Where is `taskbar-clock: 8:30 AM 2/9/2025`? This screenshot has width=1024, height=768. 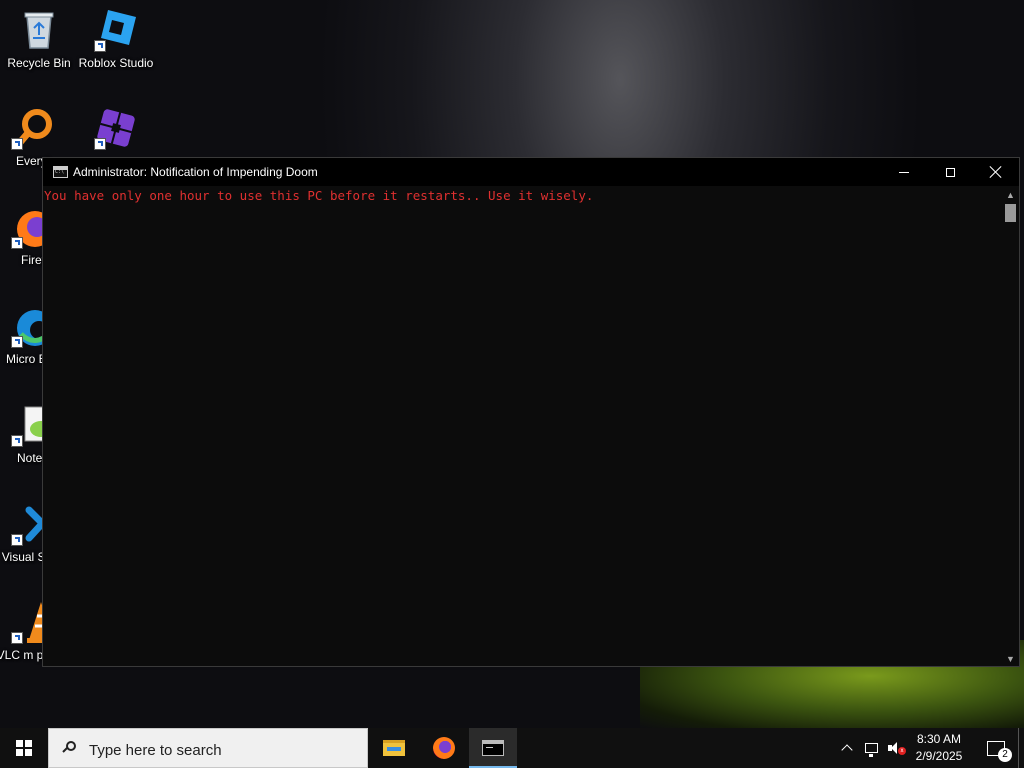
taskbar-clock: 8:30 AM 2/9/2025 is located at coordinates (939, 748).